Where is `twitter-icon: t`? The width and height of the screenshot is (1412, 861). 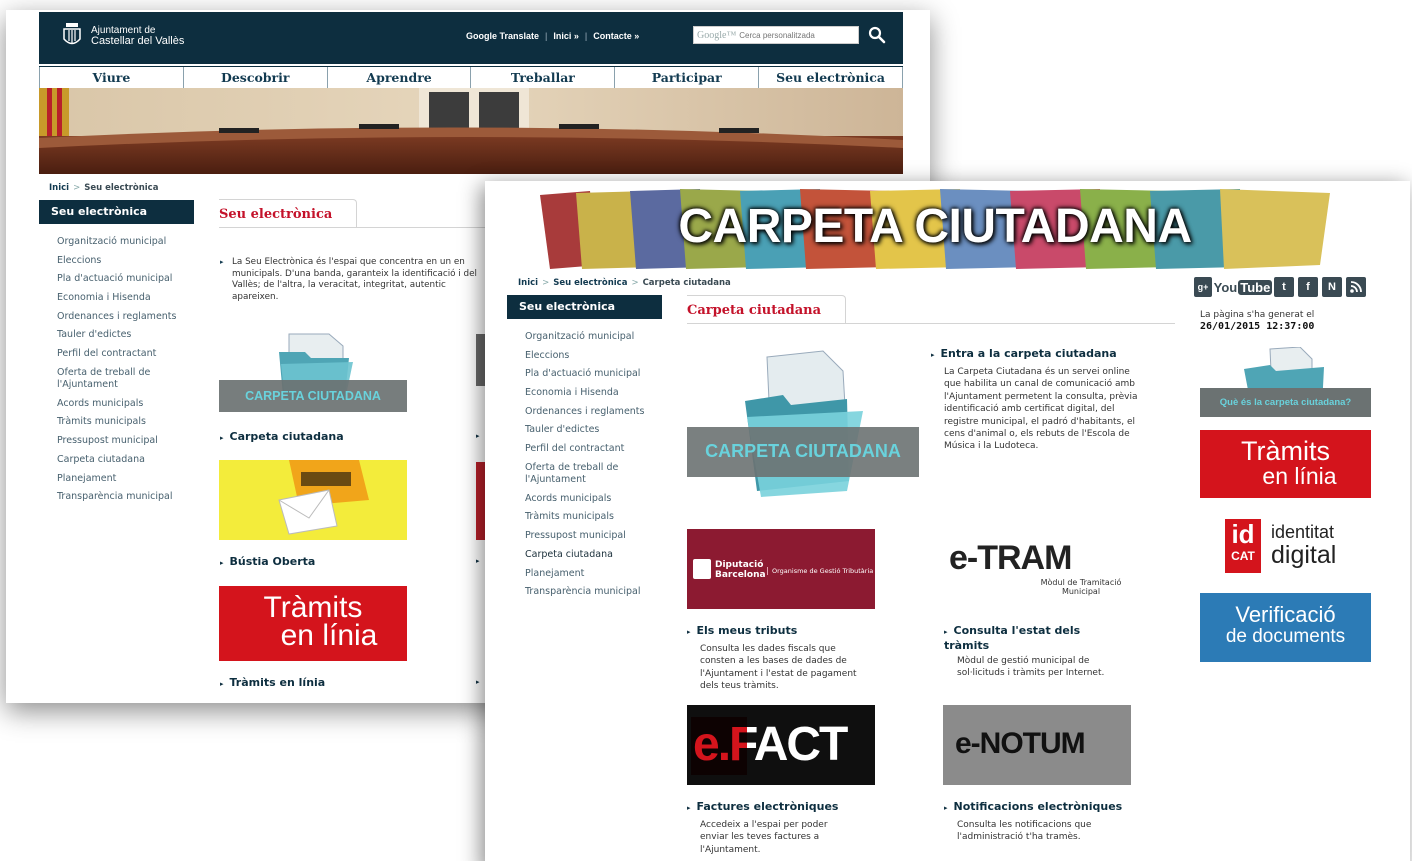 twitter-icon: t is located at coordinates (1284, 287).